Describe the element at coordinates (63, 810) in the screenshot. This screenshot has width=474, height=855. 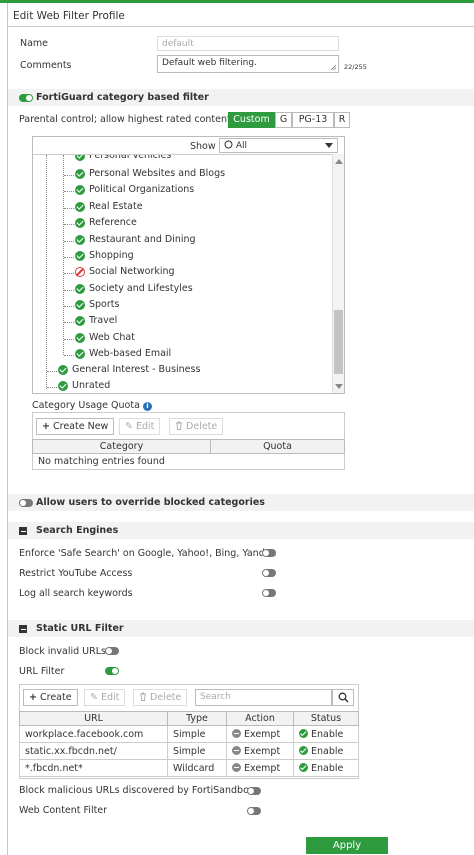
I see `web-content-filter-label: Web Content Filter` at that location.